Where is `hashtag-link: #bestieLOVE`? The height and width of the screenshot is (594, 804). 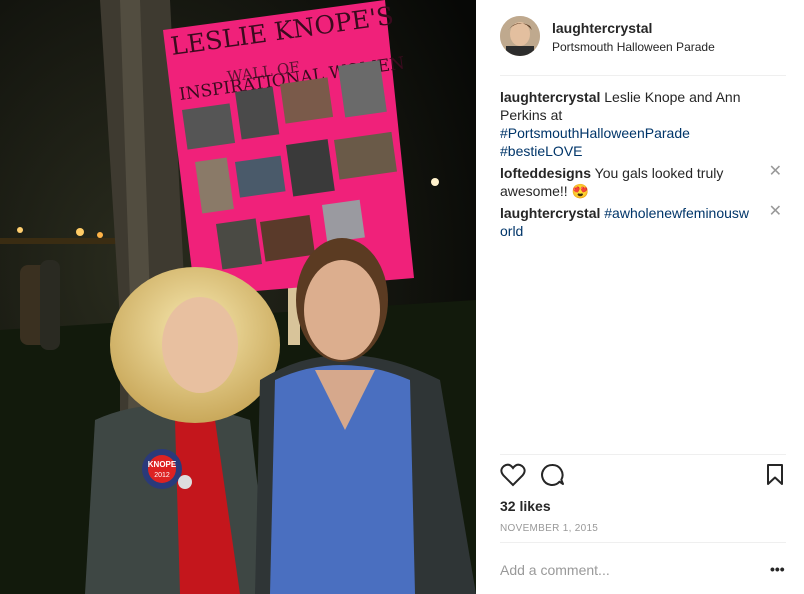
hashtag-link: #bestieLOVE is located at coordinates (541, 151).